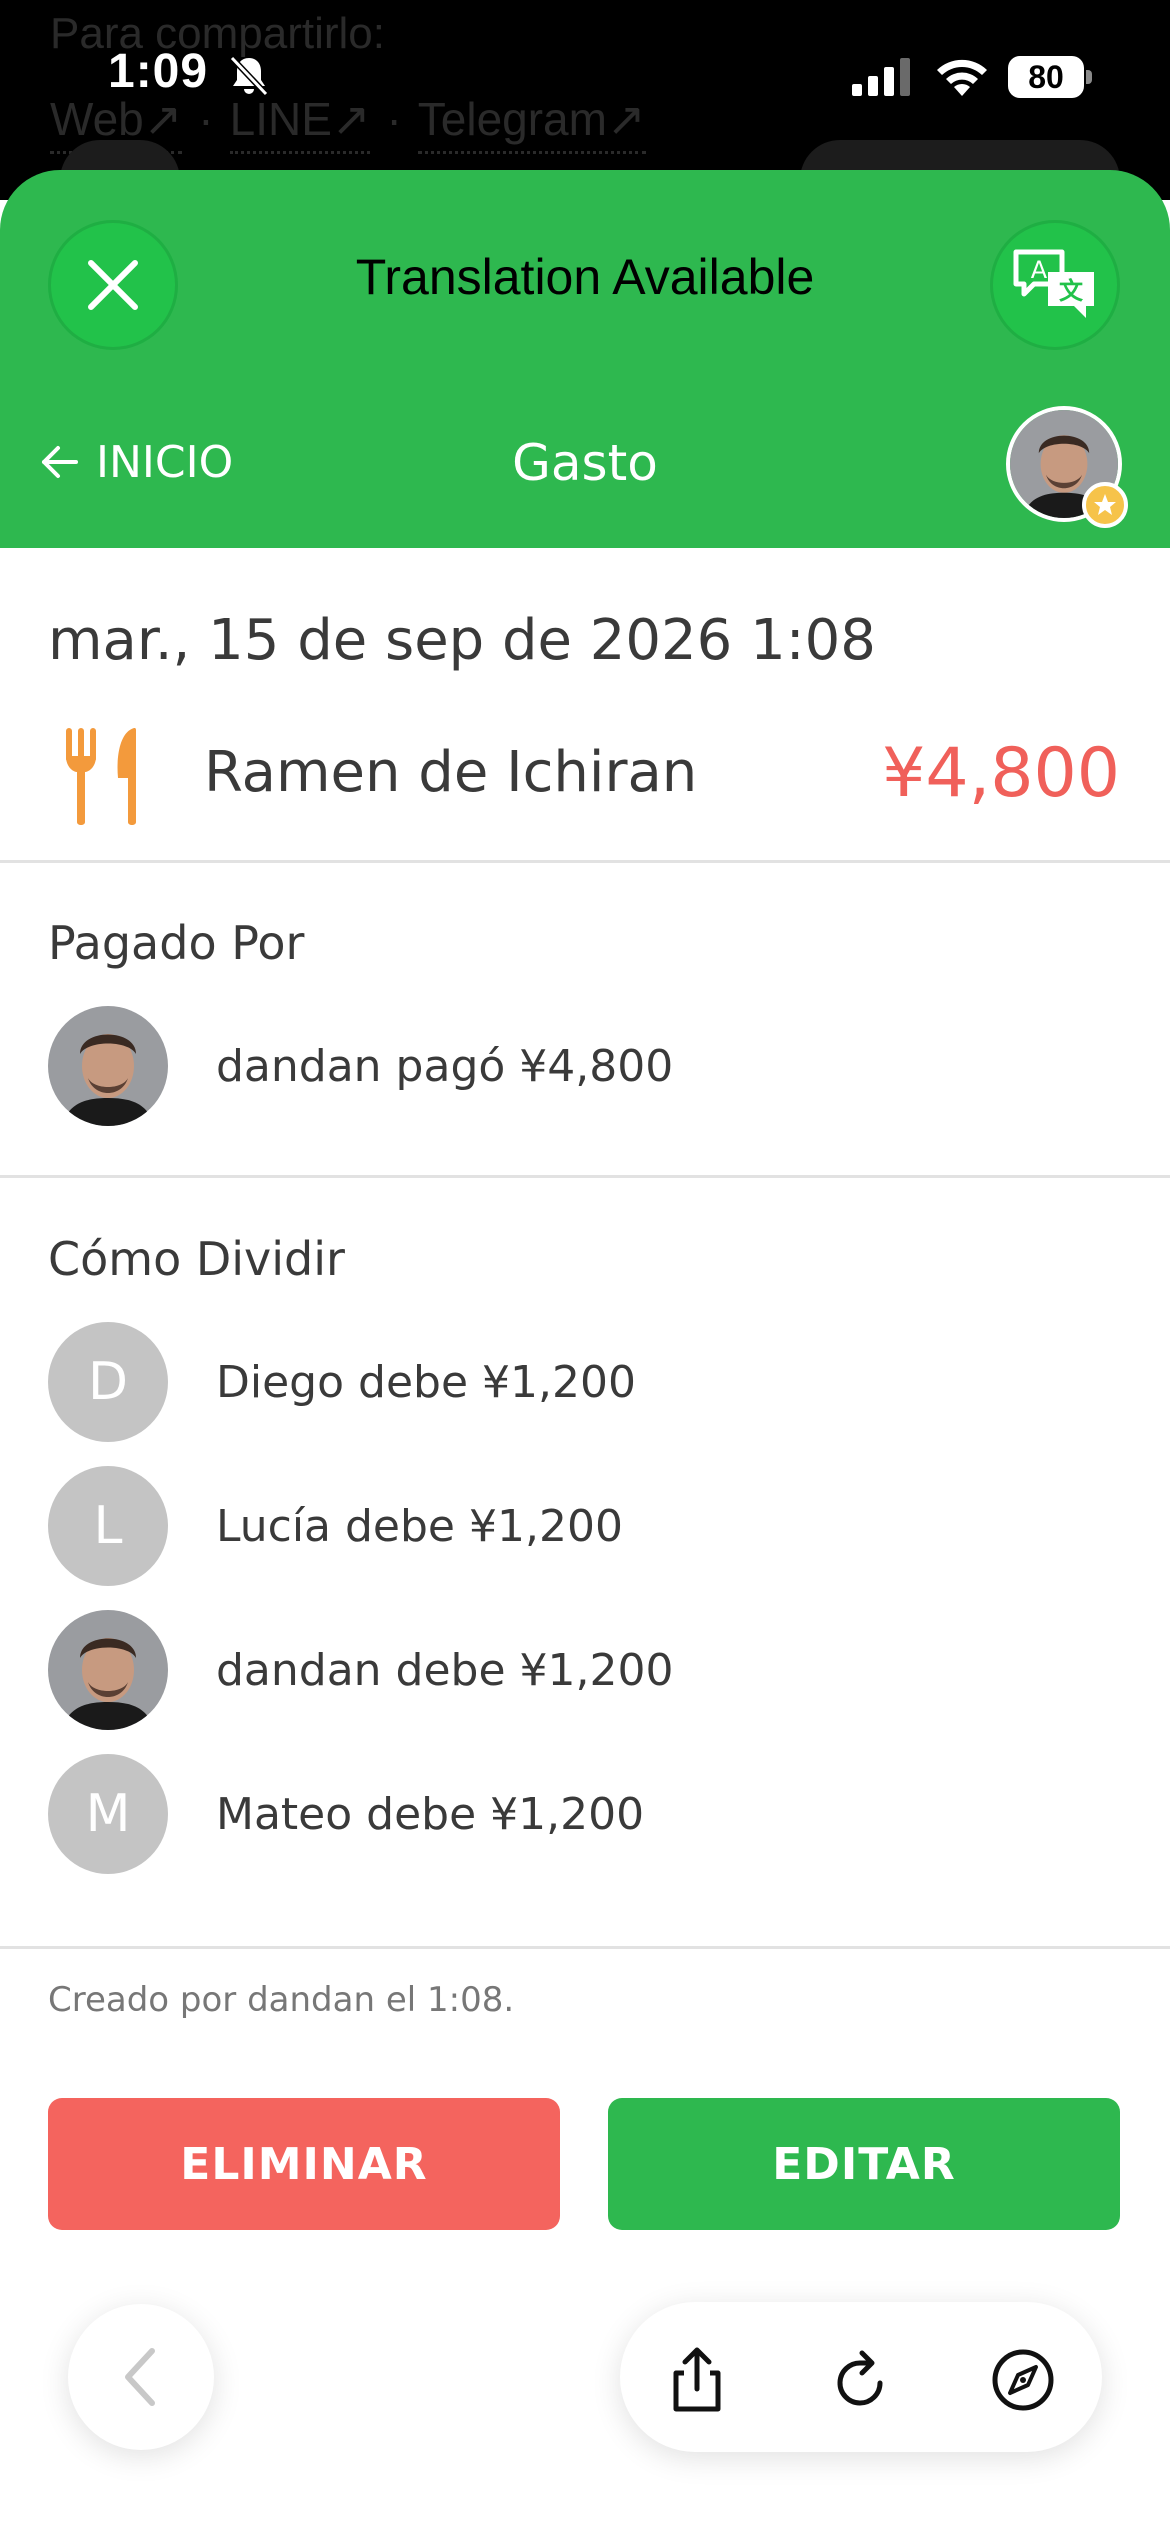 Image resolution: width=1170 pixels, height=2532 pixels. I want to click on background-share-text: Para compartirlo:, so click(218, 33).